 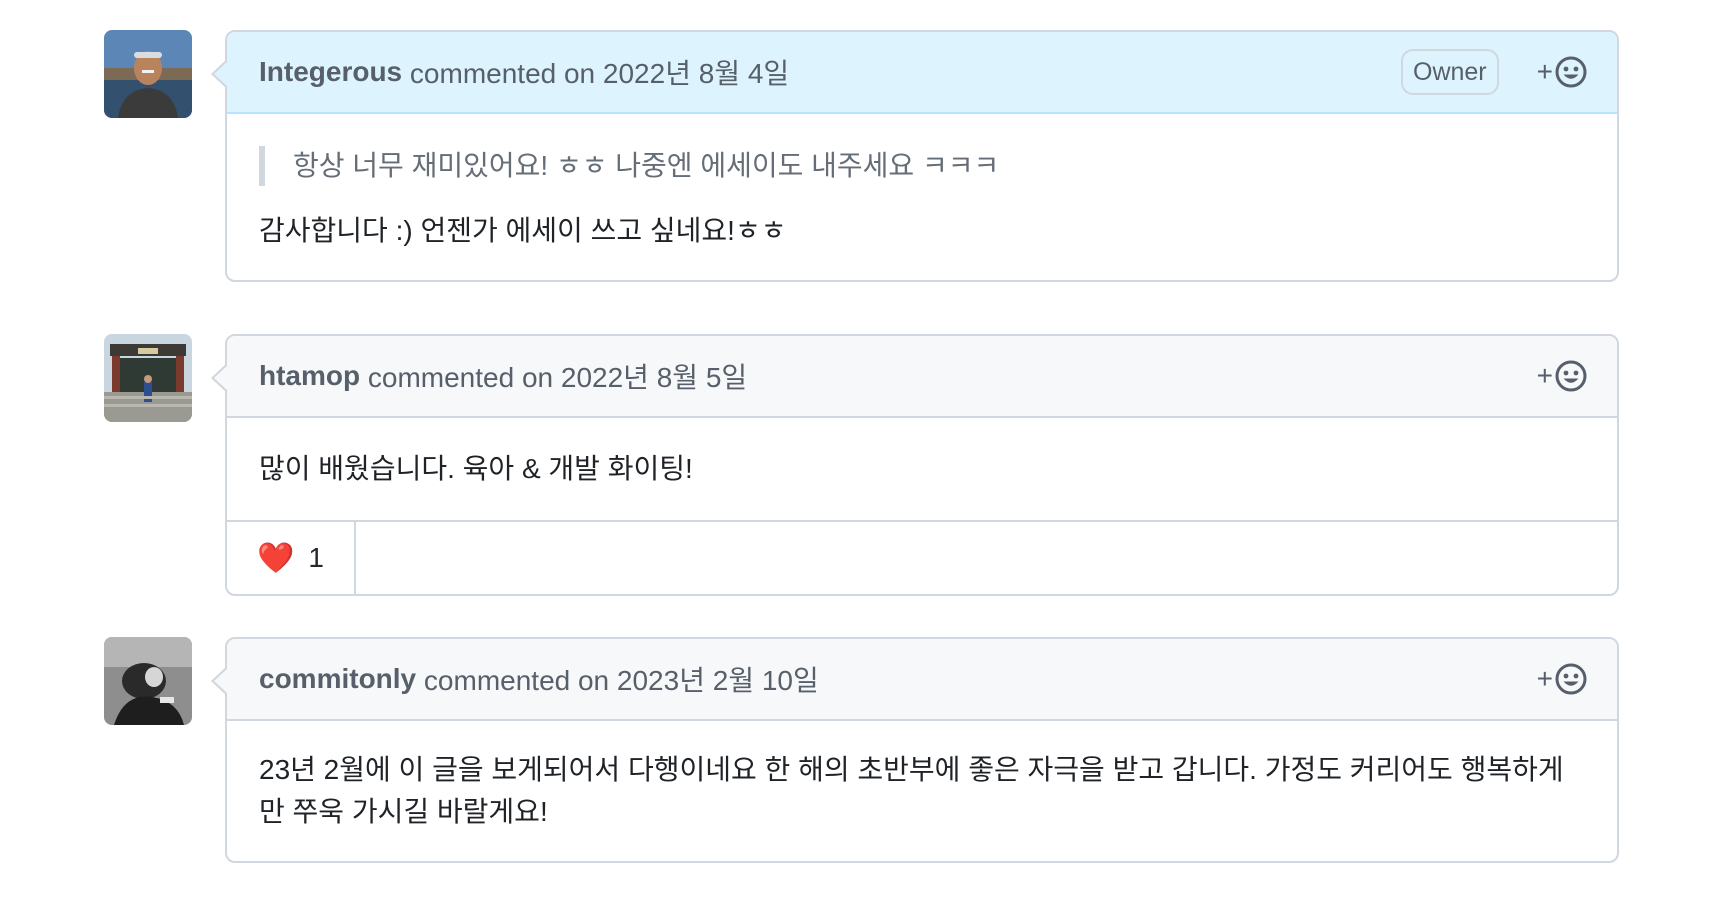 I want to click on reactions-bar: ❤️ 1, so click(x=922, y=557).